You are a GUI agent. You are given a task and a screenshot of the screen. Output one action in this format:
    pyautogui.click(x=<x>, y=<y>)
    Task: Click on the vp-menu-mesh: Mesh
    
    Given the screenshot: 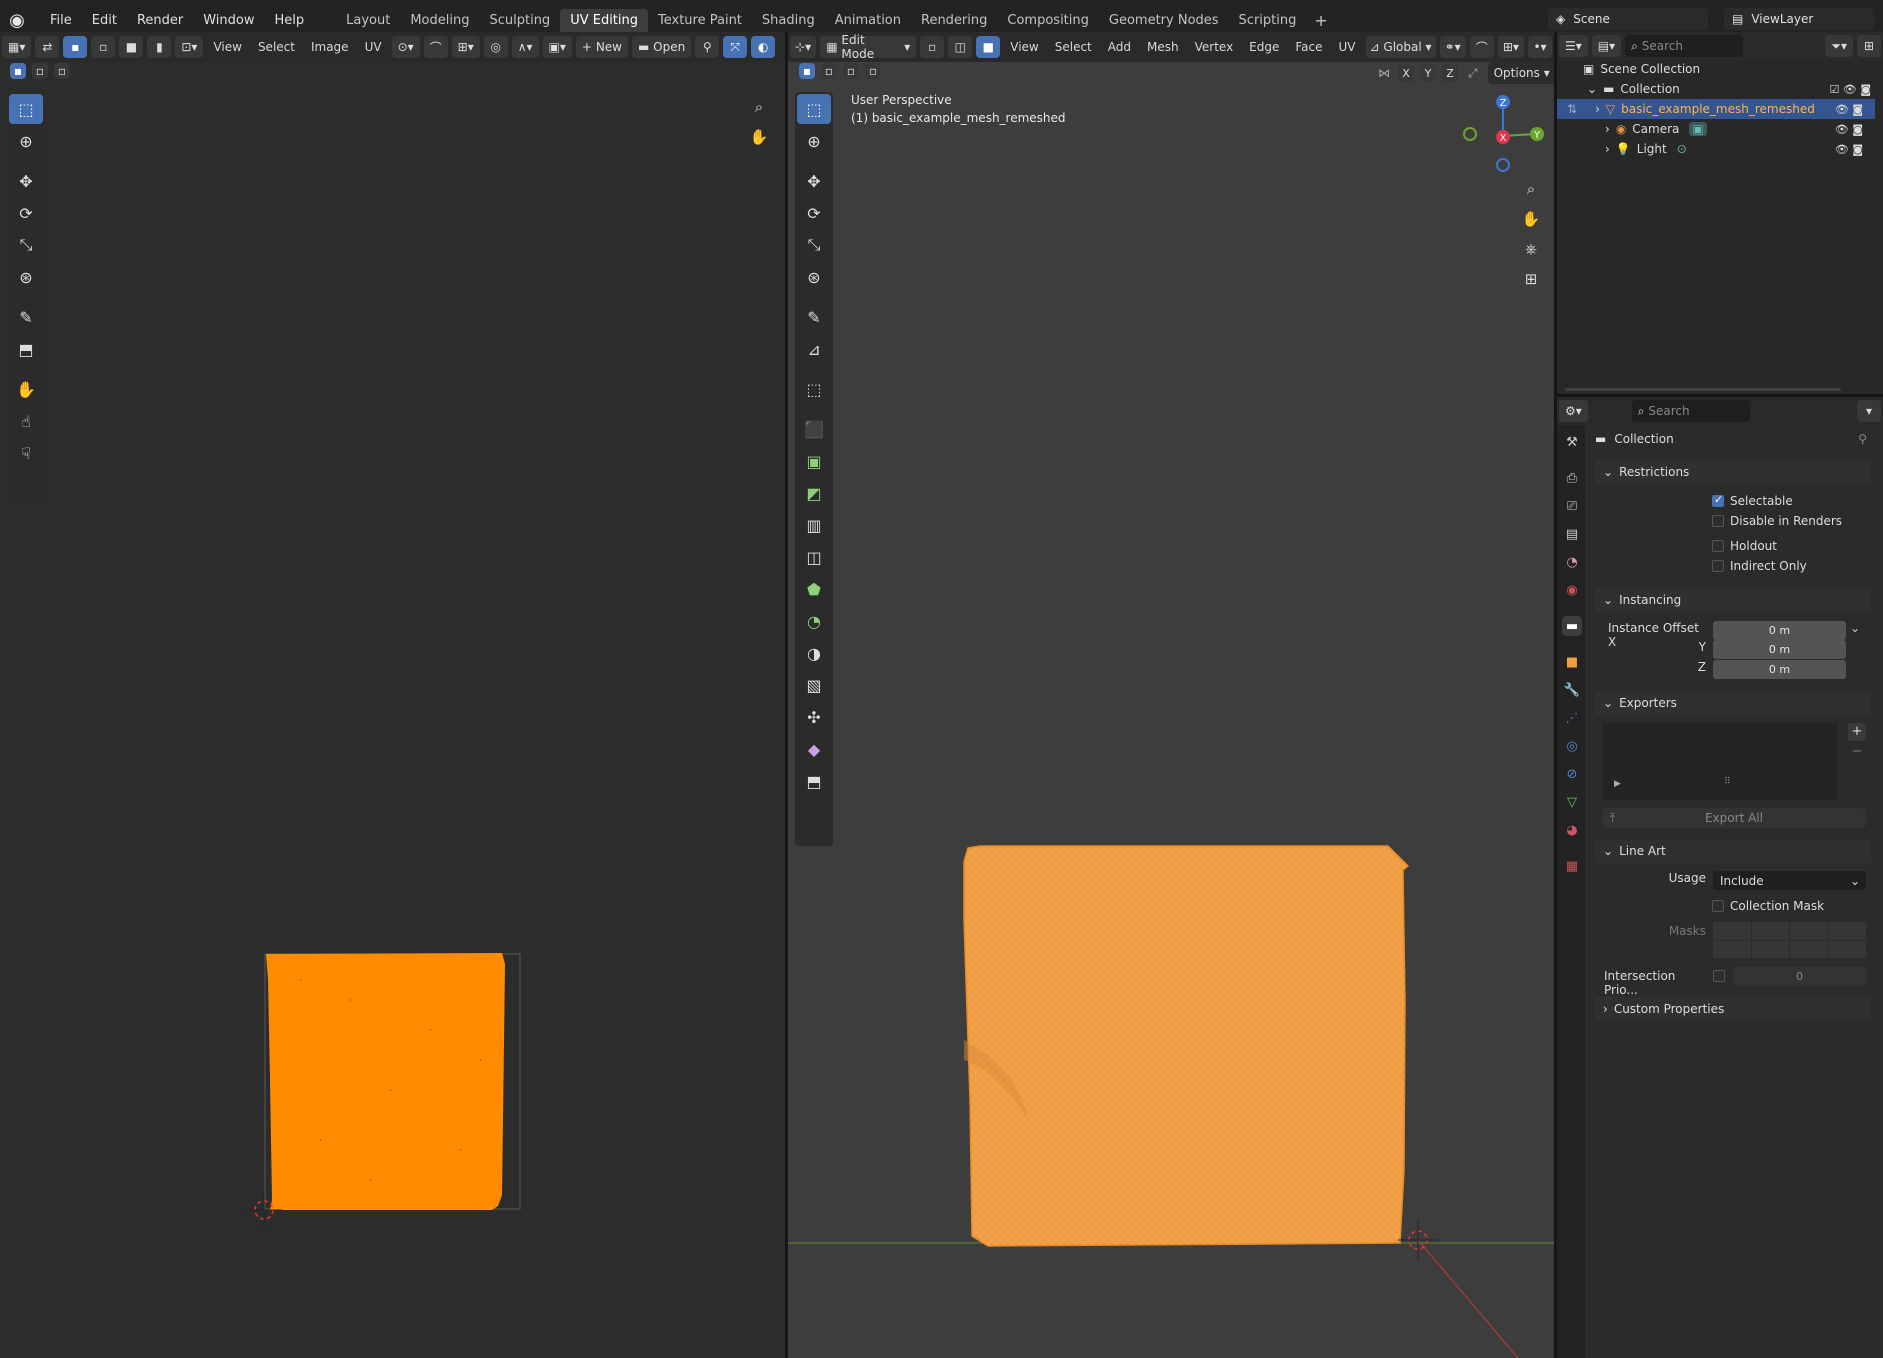 What is the action you would take?
    pyautogui.click(x=1163, y=47)
    